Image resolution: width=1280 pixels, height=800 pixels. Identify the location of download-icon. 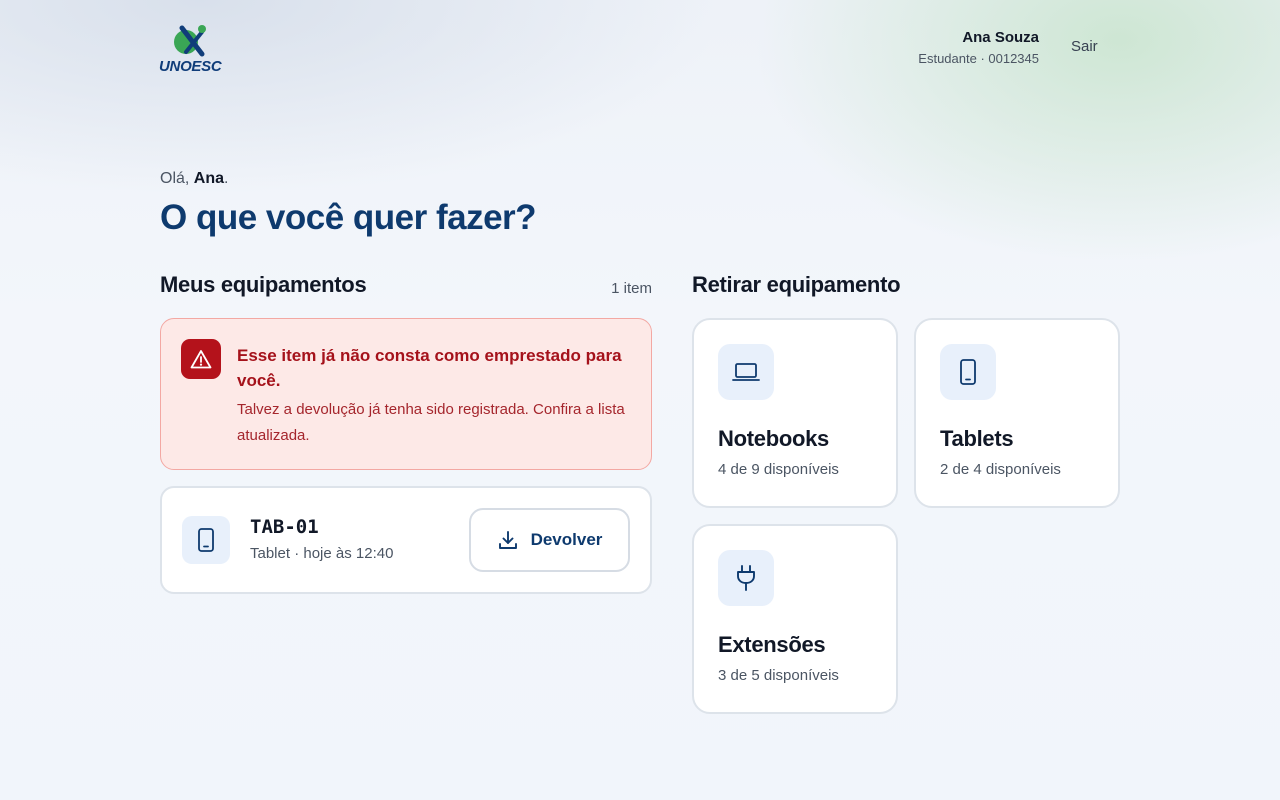
(507, 540).